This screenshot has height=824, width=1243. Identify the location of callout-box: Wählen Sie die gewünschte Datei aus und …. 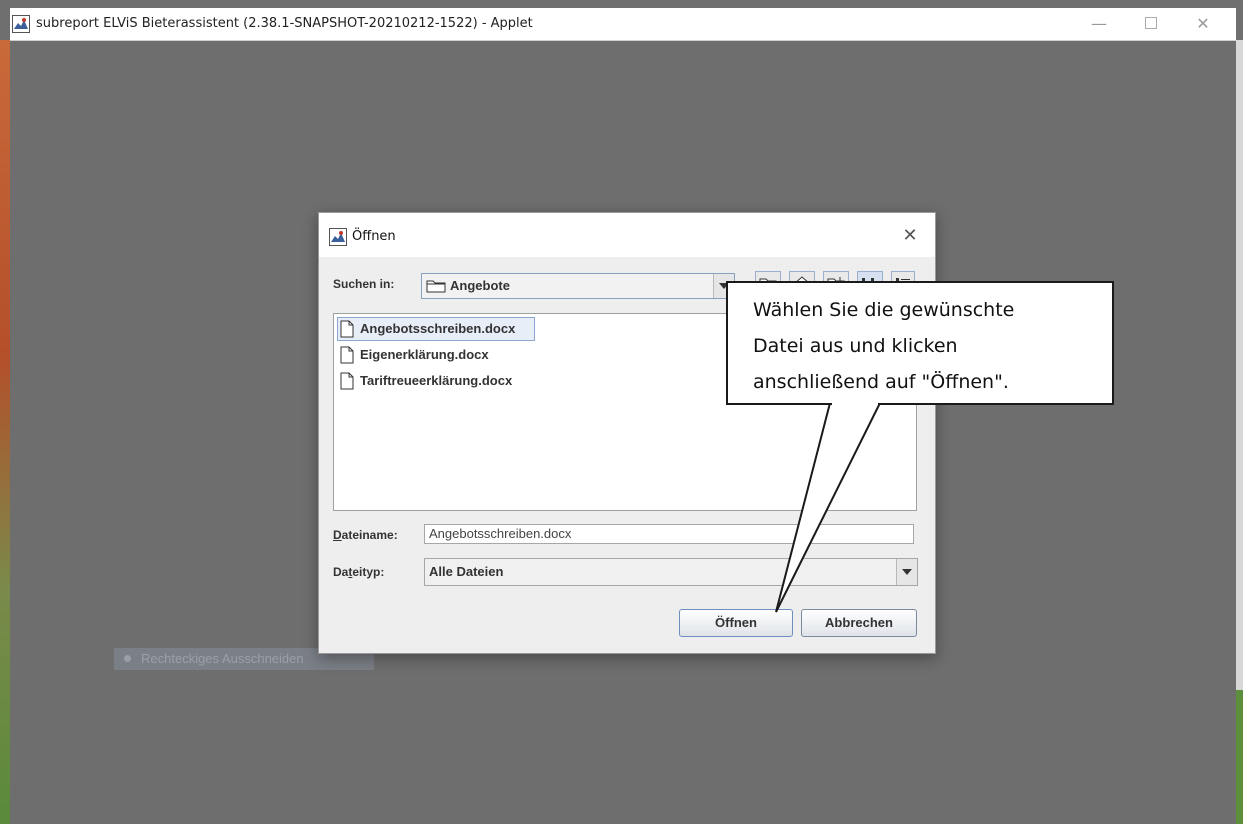
(920, 343).